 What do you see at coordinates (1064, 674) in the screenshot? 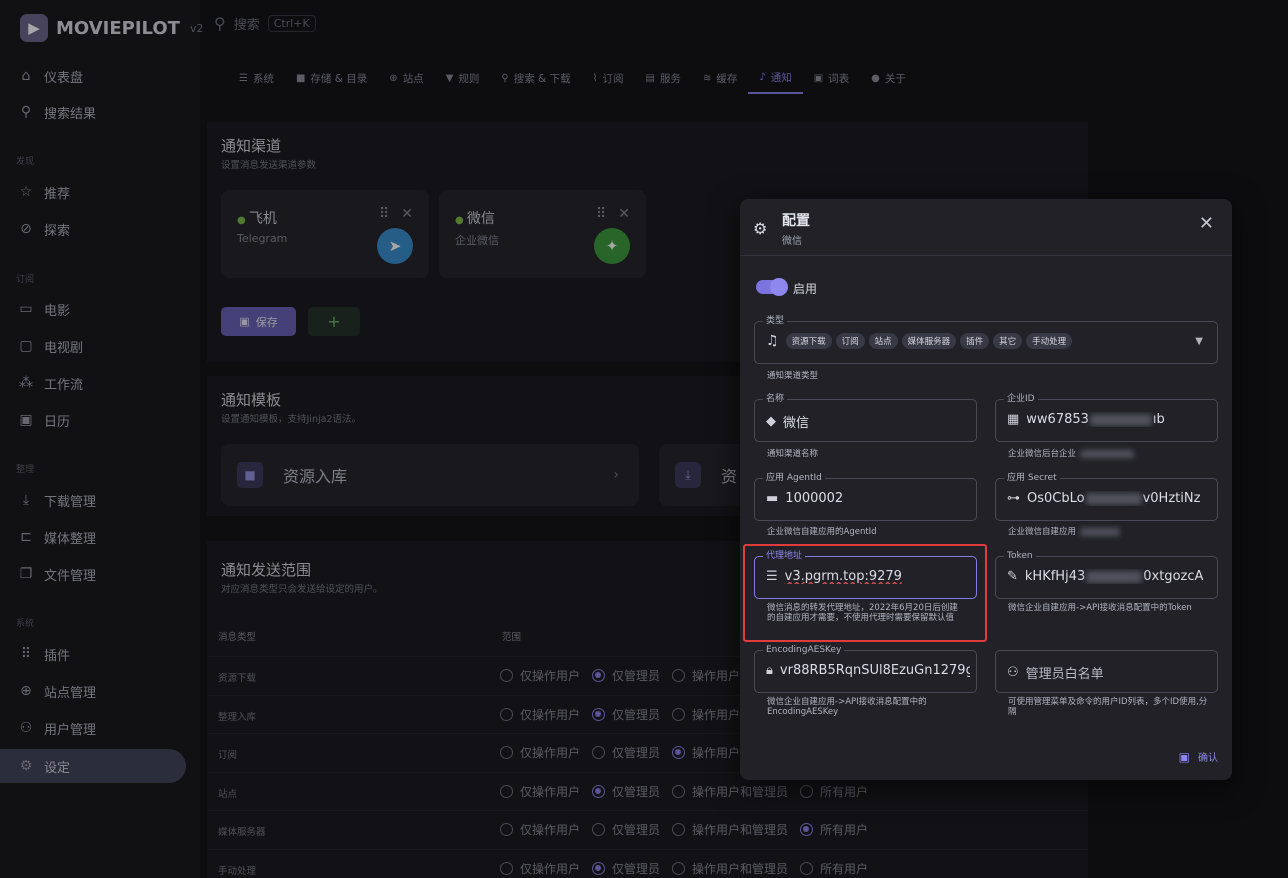
I see `admin-whitelist-placeholder: 管理员白名单` at bounding box center [1064, 674].